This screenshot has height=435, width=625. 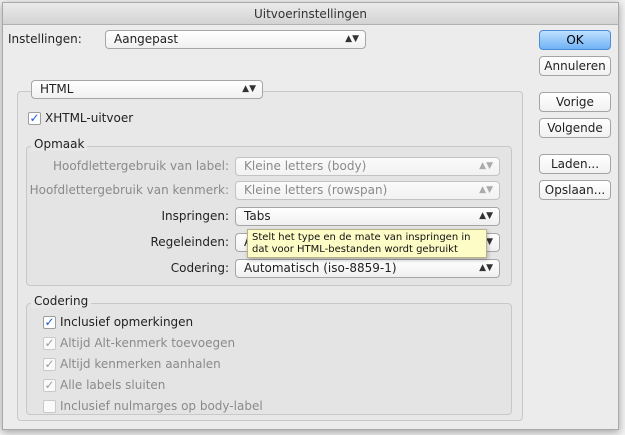 What do you see at coordinates (45, 39) in the screenshot?
I see `settings-label: Instellingen:` at bounding box center [45, 39].